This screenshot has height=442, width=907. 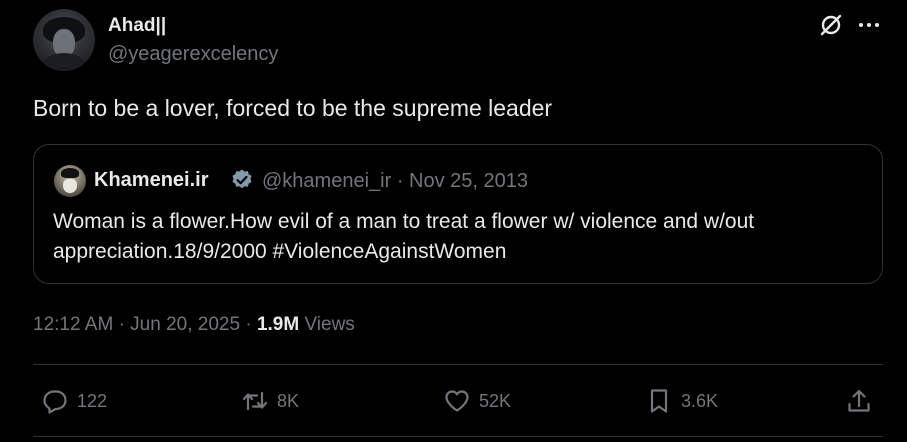 What do you see at coordinates (193, 54) in the screenshot?
I see `author-handle: @yeagerexcelency` at bounding box center [193, 54].